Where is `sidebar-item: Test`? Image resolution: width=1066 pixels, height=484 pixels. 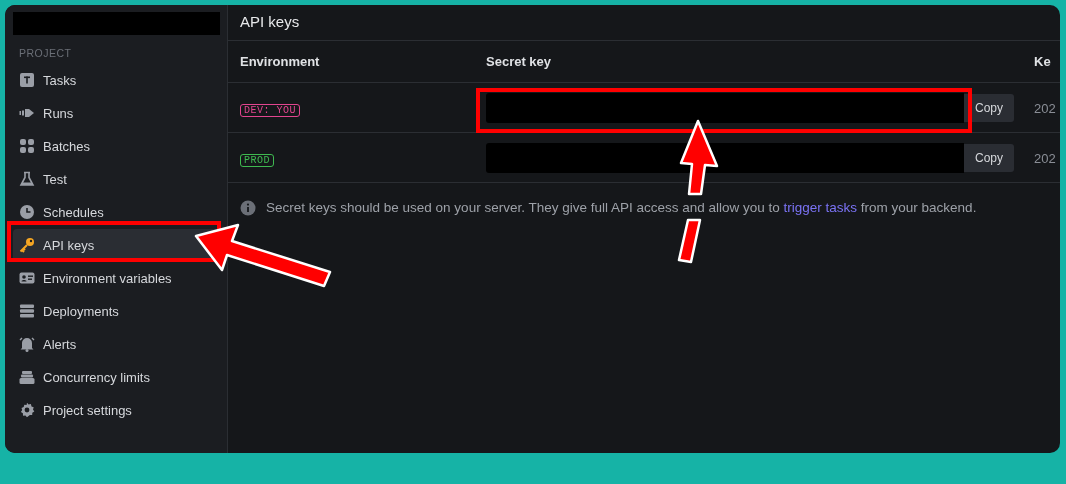
sidebar-item: Test is located at coordinates (116, 179).